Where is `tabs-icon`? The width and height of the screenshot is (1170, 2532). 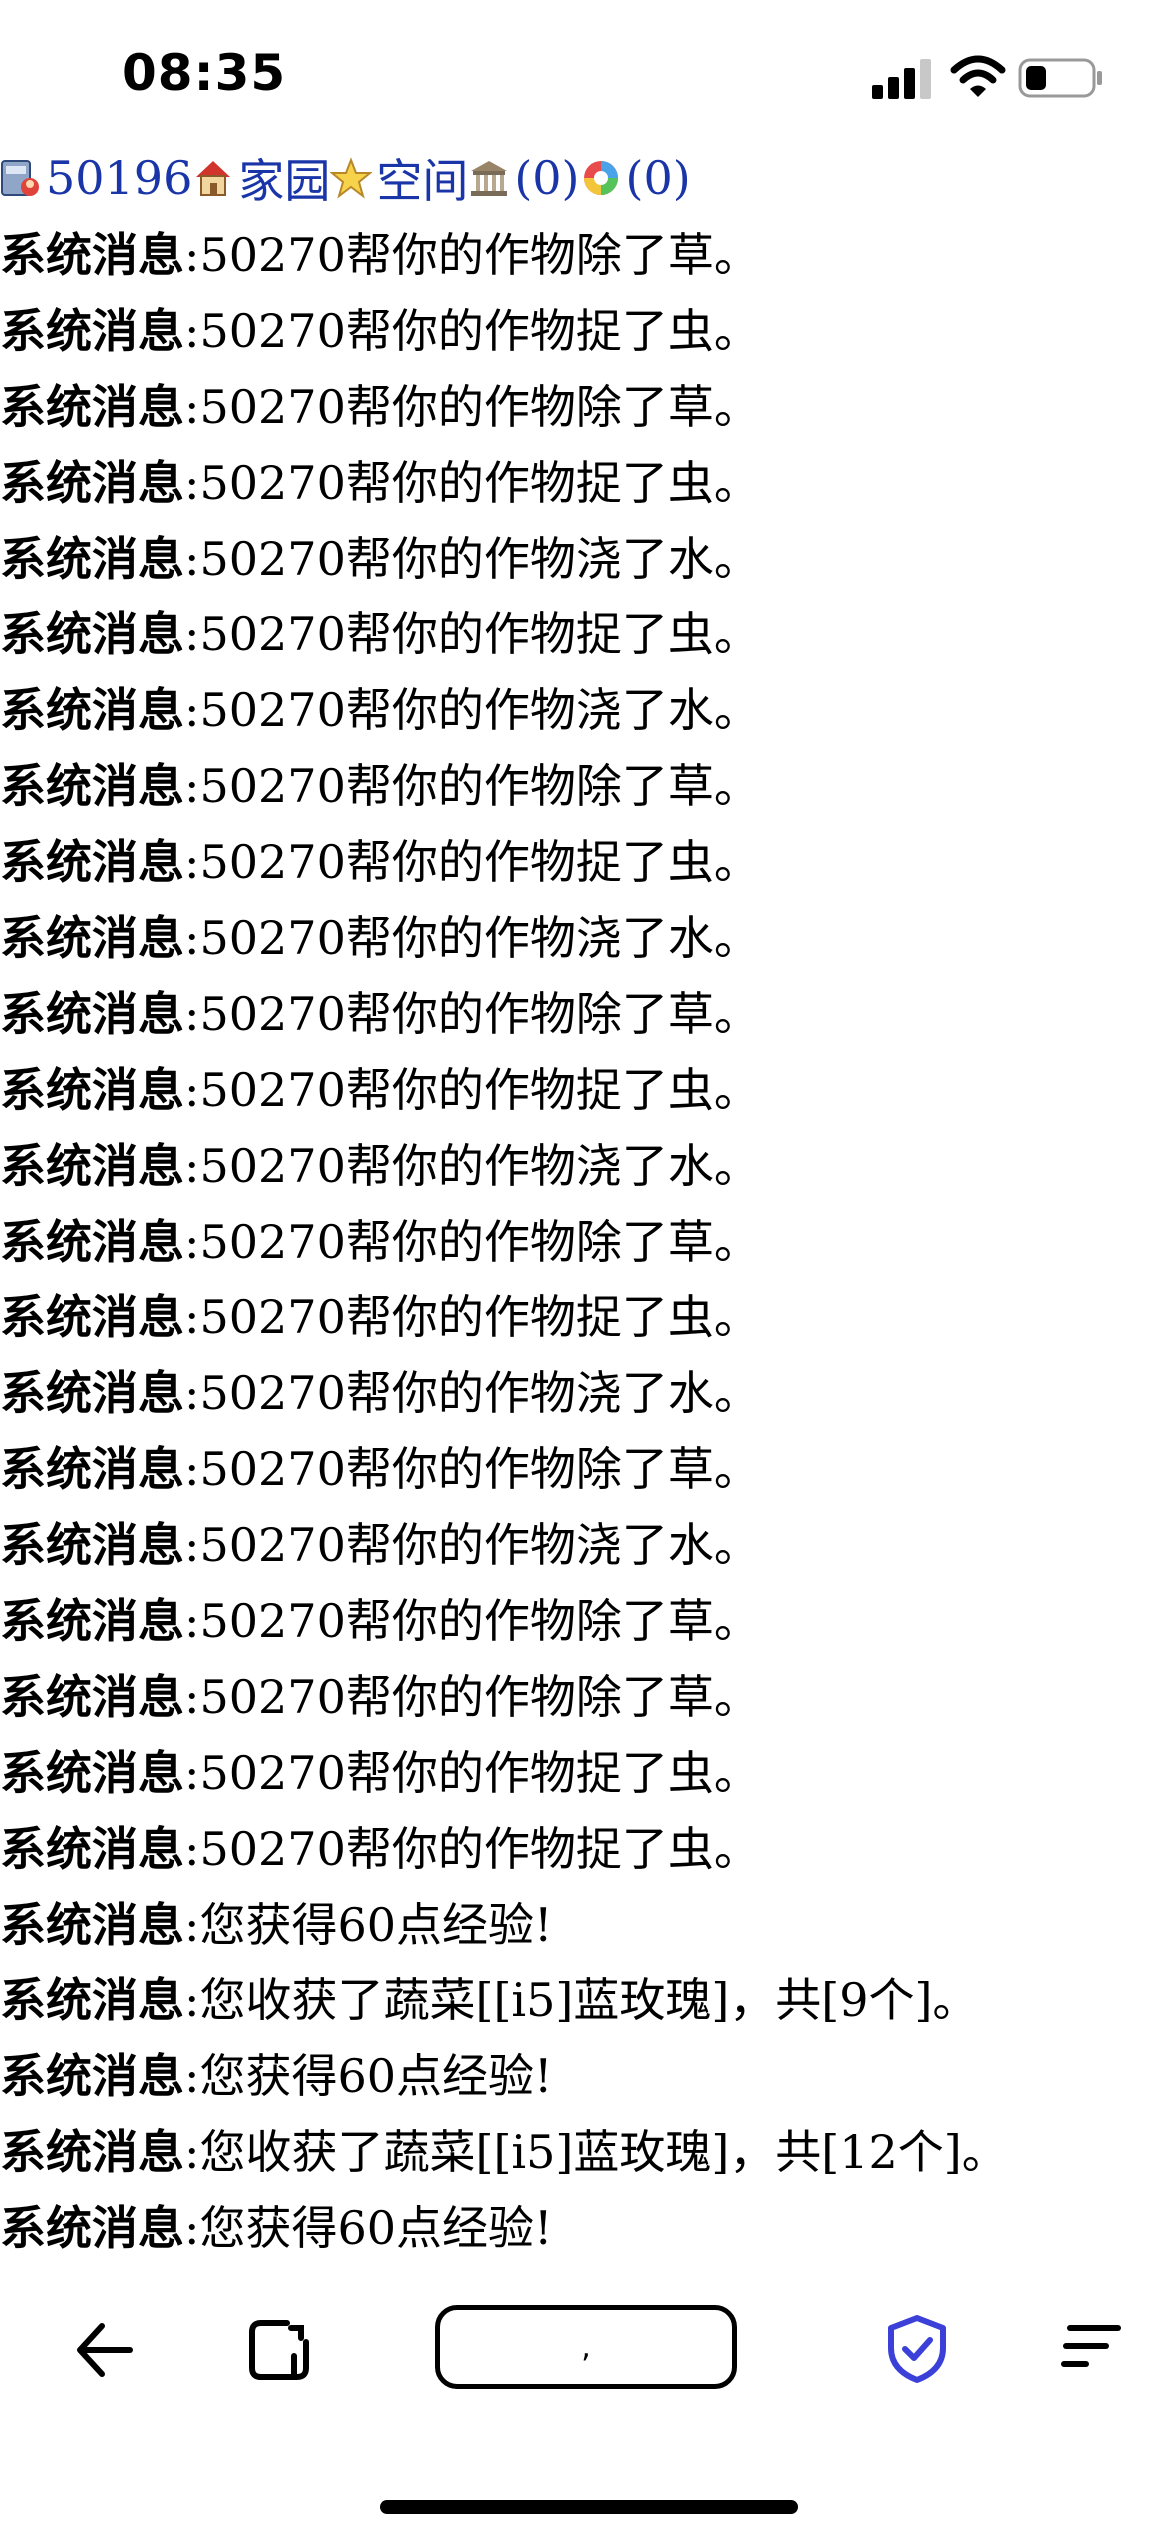
tabs-icon is located at coordinates (279, 2350).